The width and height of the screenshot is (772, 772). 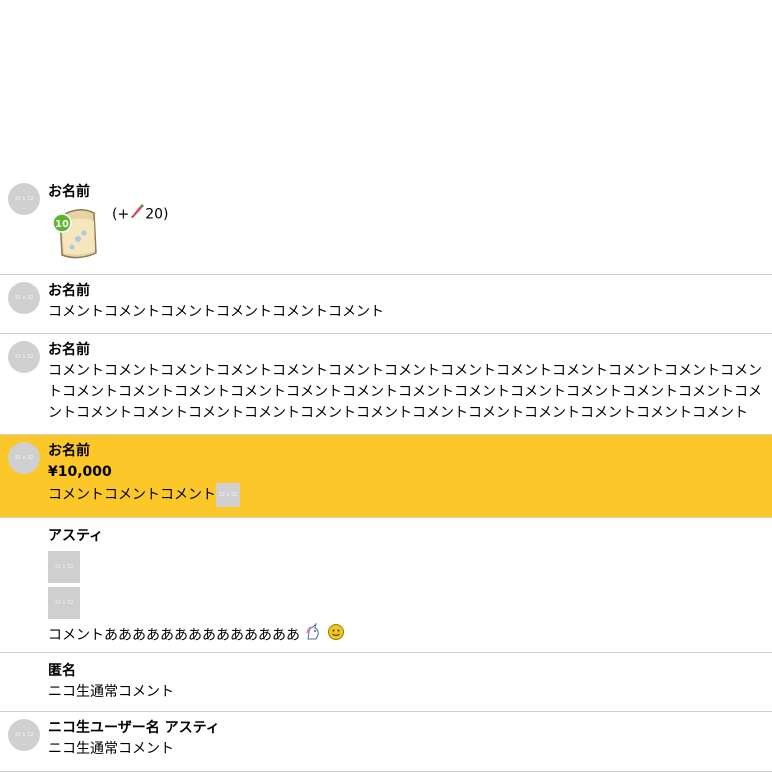 What do you see at coordinates (132, 495) in the screenshot?
I see `comment-text: コメントコメントコメント` at bounding box center [132, 495].